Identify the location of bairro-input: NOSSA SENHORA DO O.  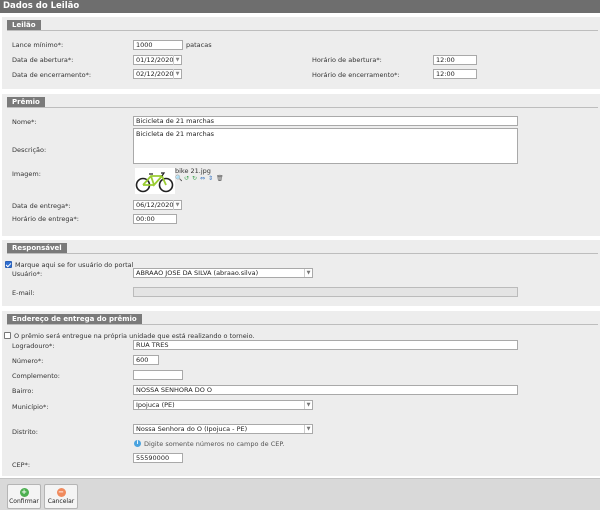
(325, 390).